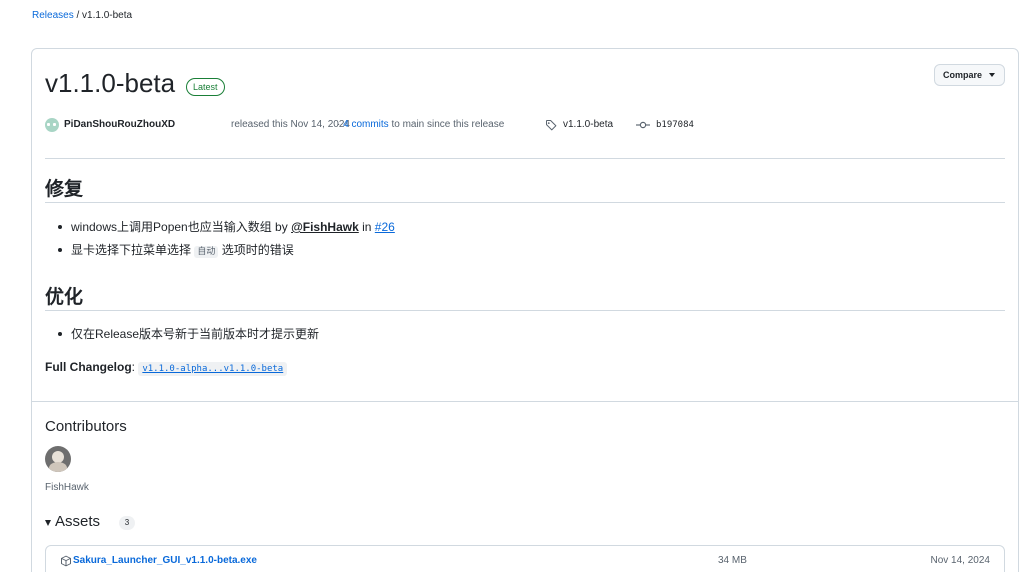  I want to click on item-text: 选项时的错误, so click(256, 250).